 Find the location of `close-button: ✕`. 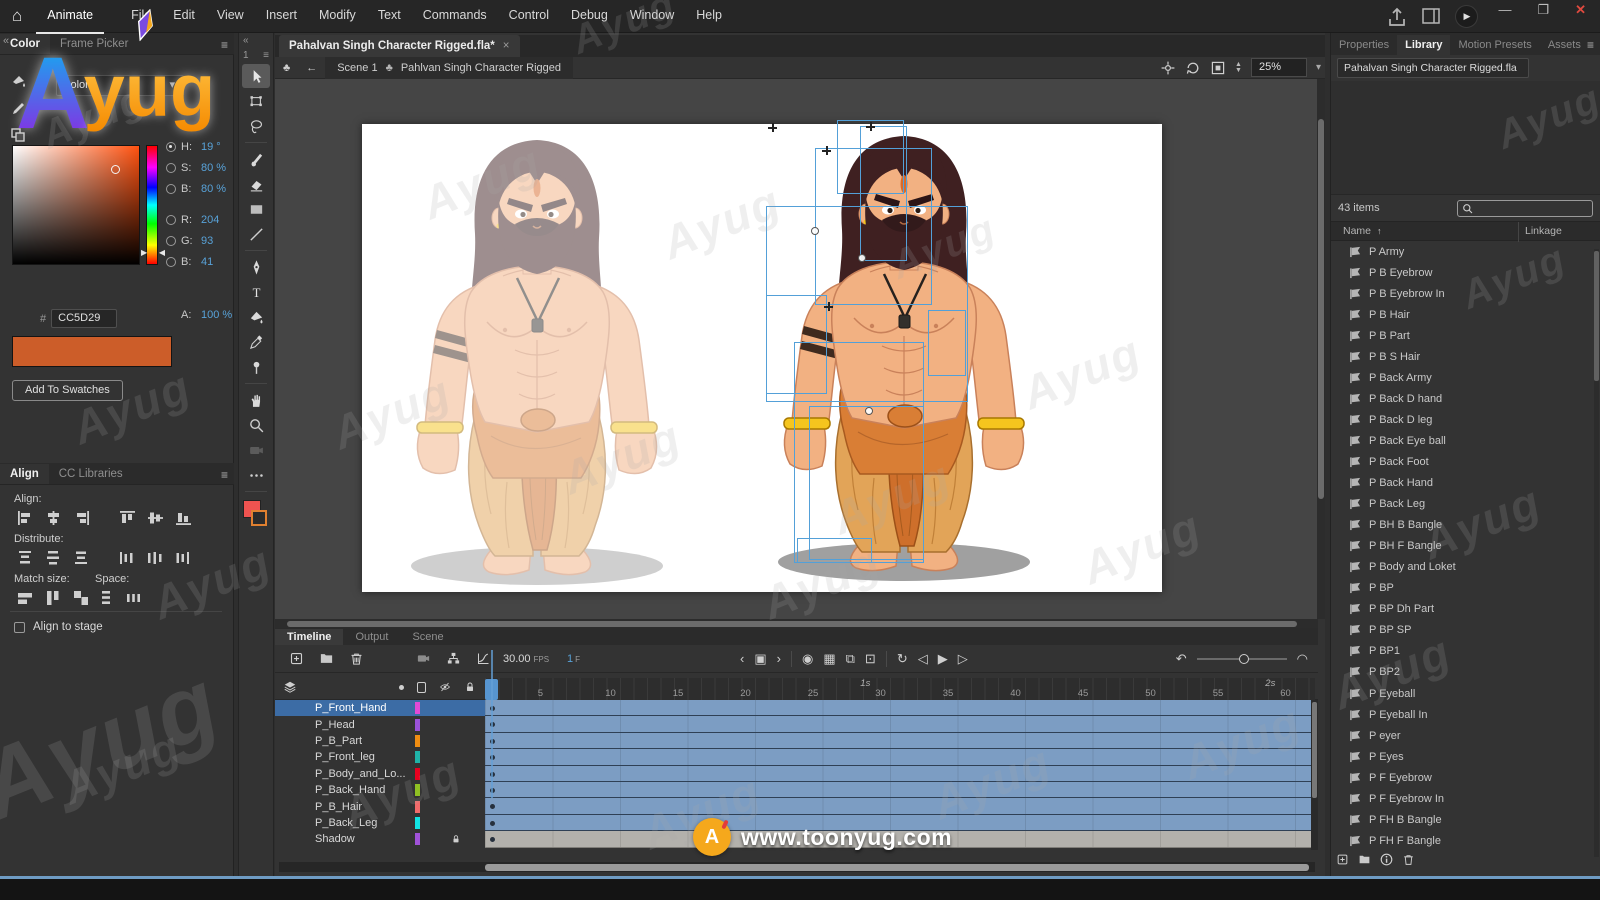

close-button: ✕ is located at coordinates (1580, 10).